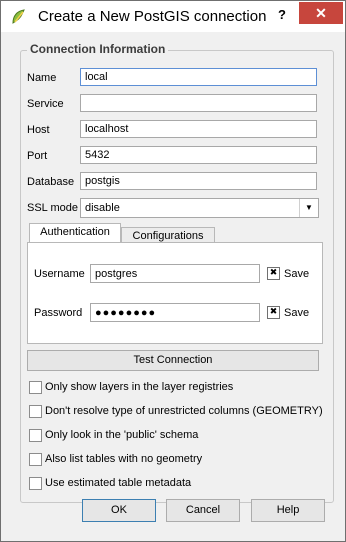 Image resolution: width=346 pixels, height=542 pixels. What do you see at coordinates (42, 78) in the screenshot?
I see `name-label: Name` at bounding box center [42, 78].